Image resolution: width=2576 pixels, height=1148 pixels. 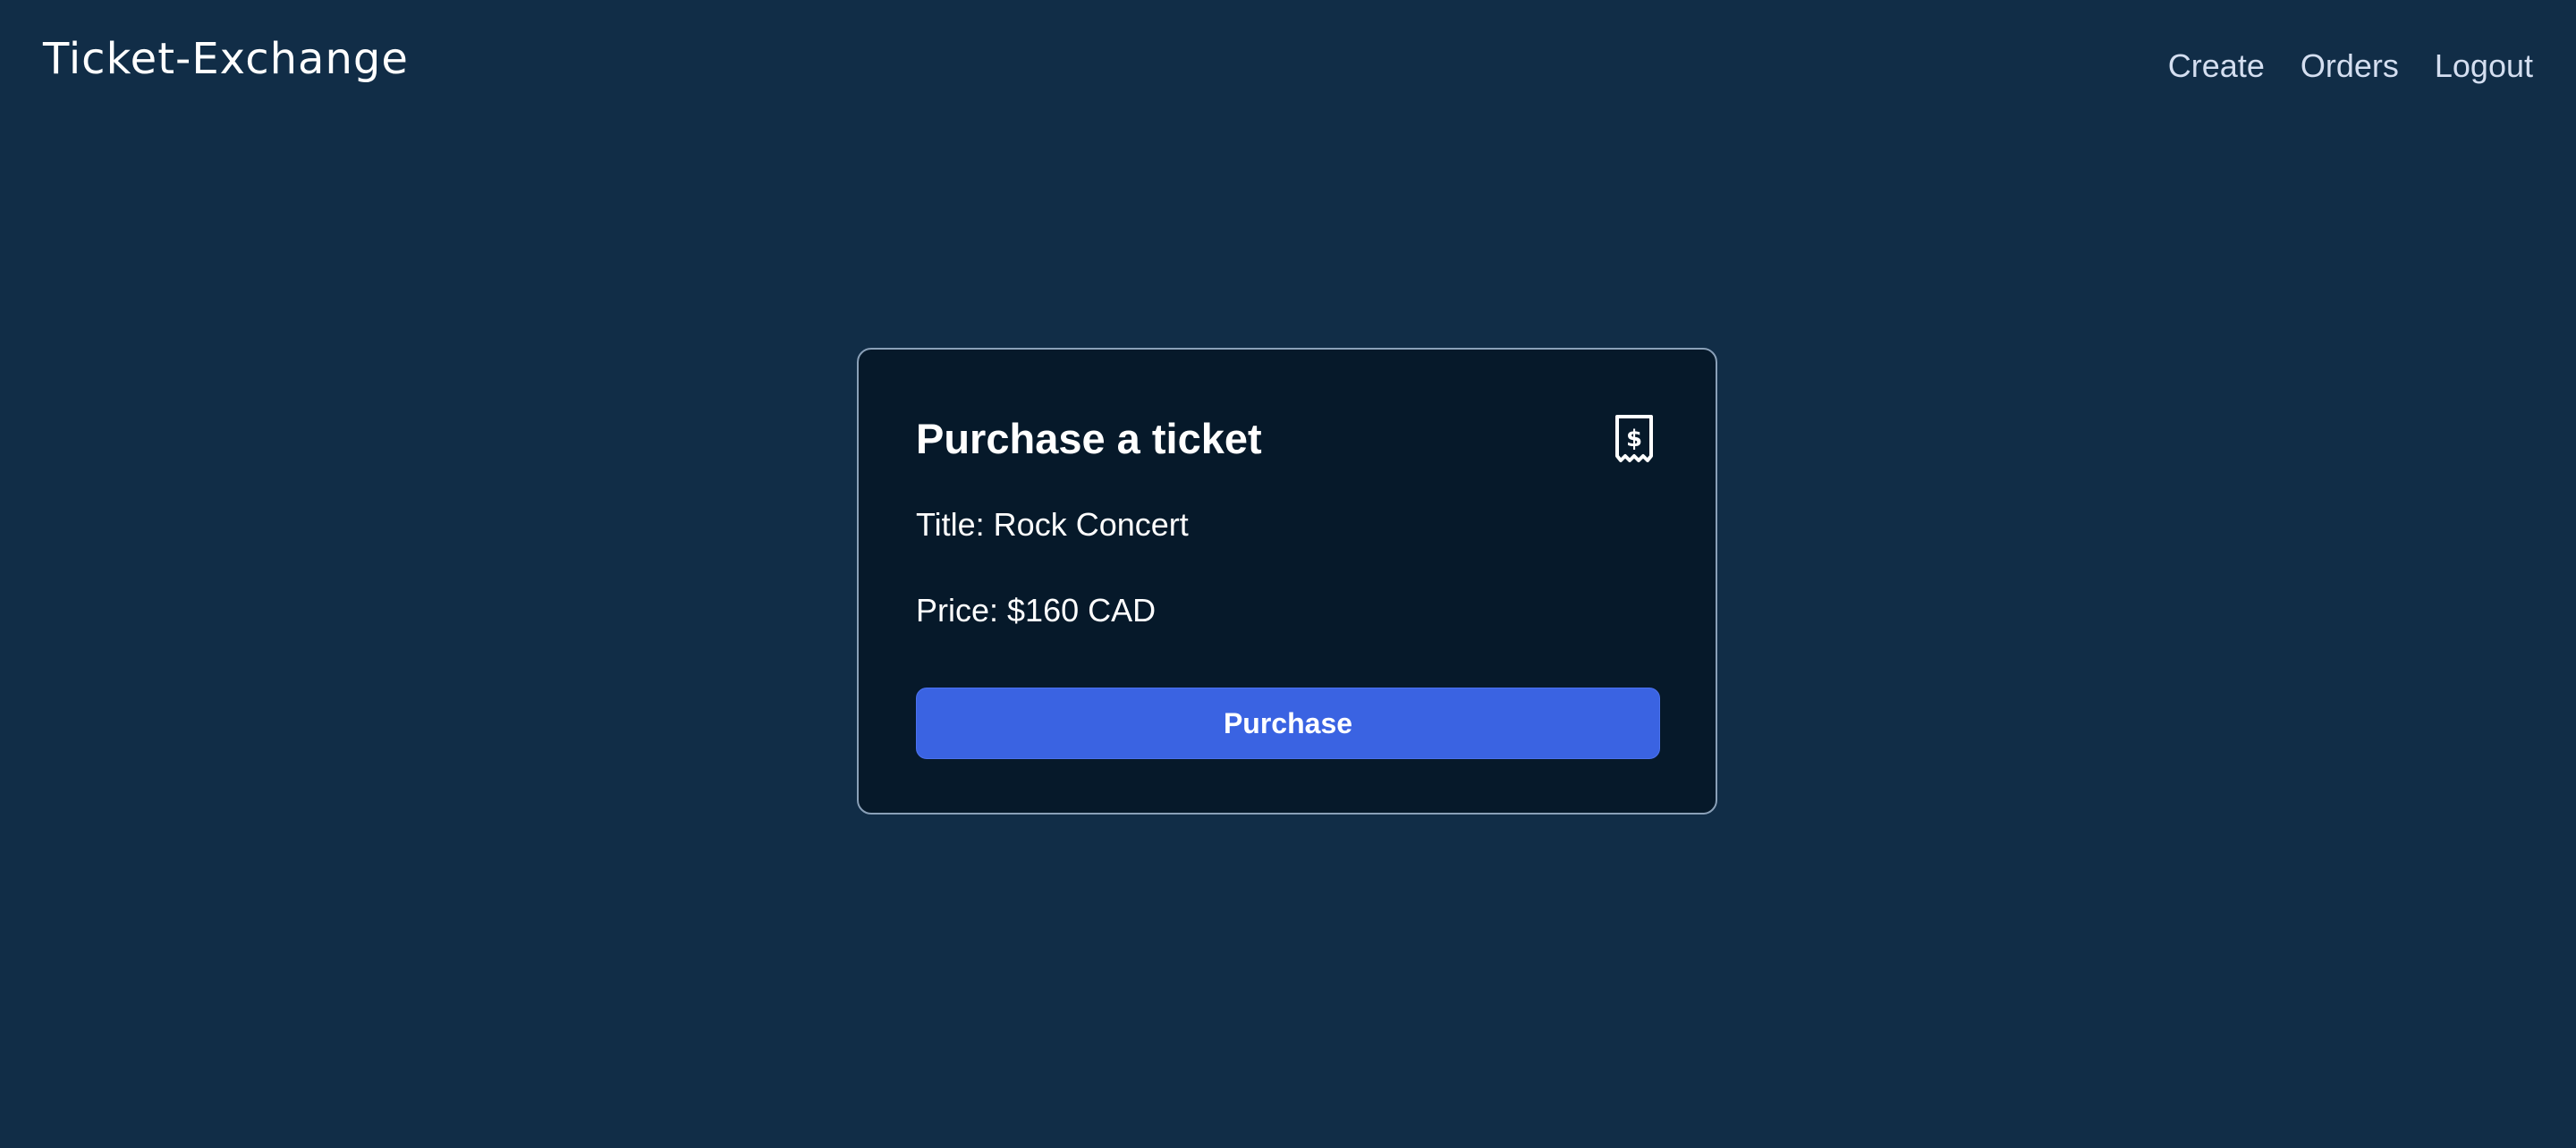 I want to click on receipt-dollar-icon: $, so click(x=1634, y=438).